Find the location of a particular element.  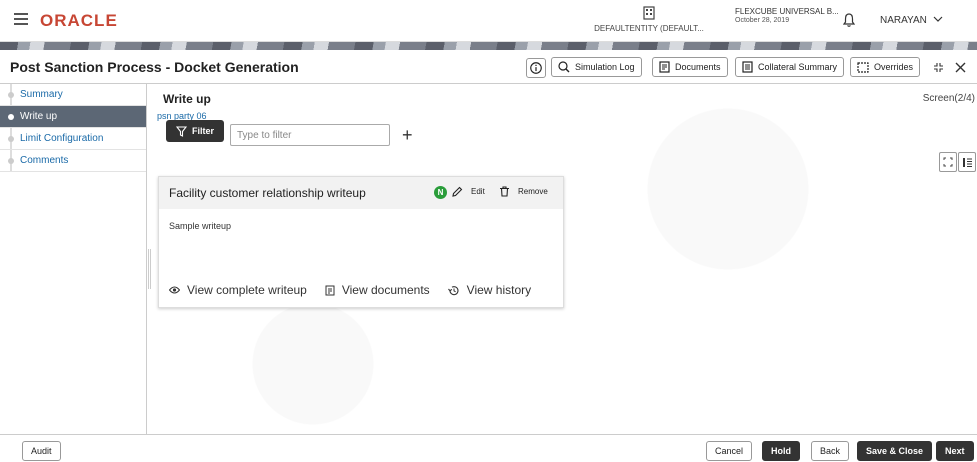

overrides-button: Overrides is located at coordinates (885, 67).